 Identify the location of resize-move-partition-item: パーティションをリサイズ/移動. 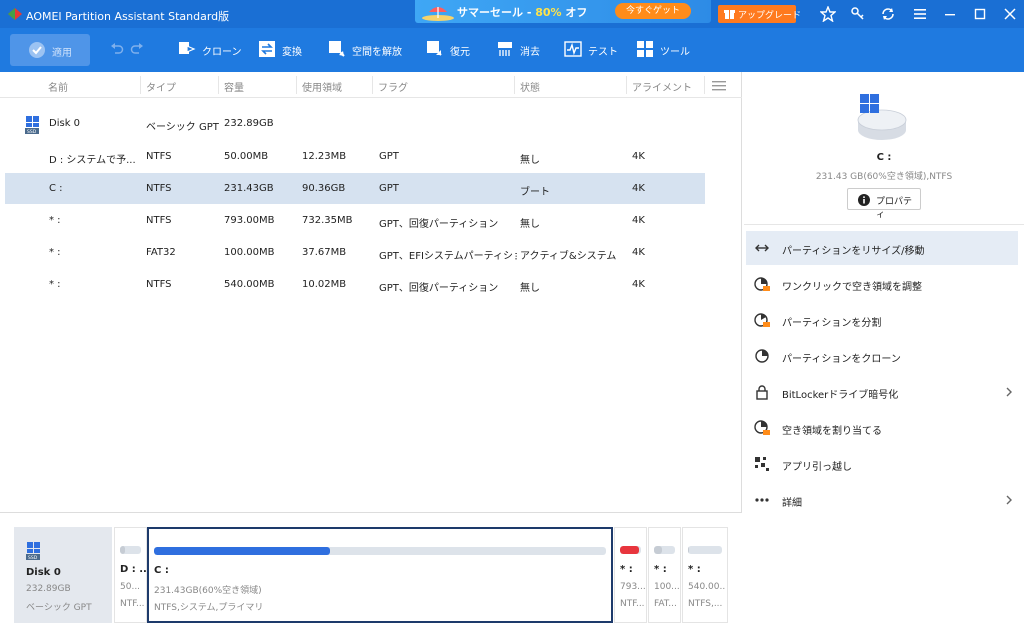
(882, 248).